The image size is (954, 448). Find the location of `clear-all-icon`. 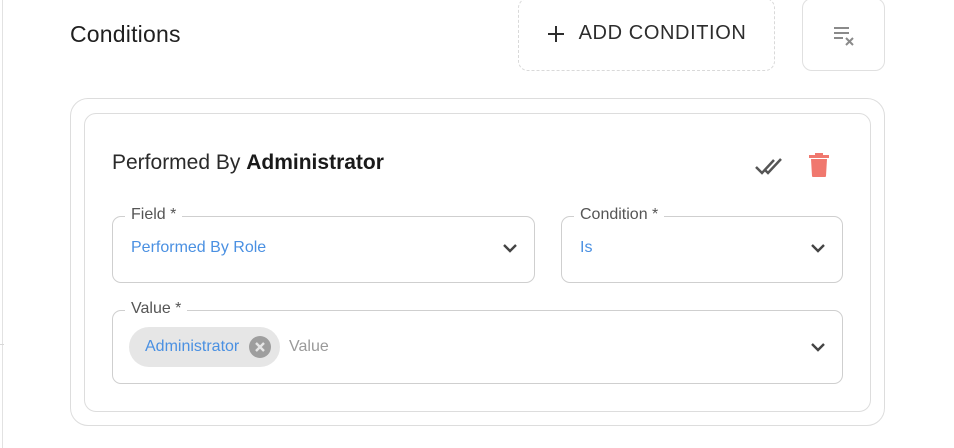

clear-all-icon is located at coordinates (843, 36).